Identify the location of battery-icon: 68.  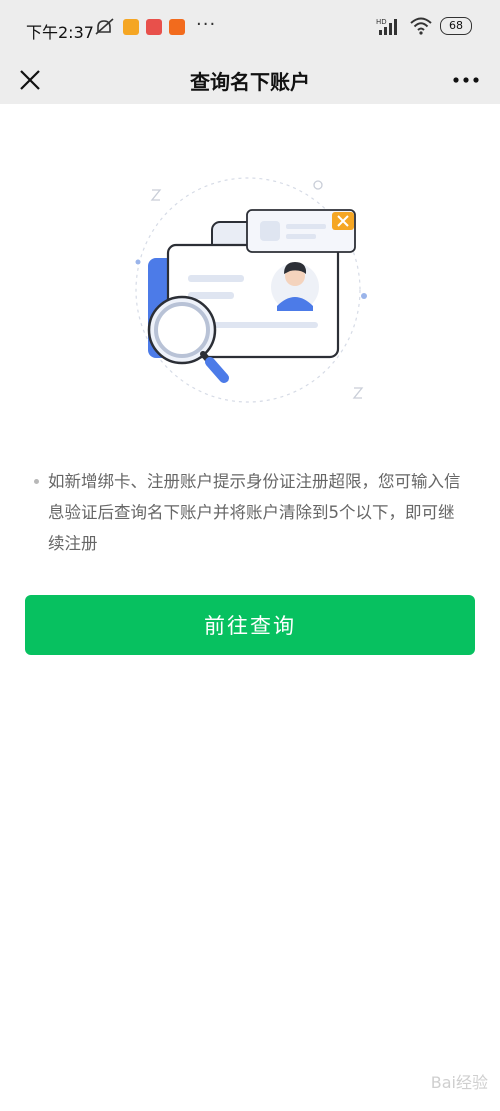
(456, 26).